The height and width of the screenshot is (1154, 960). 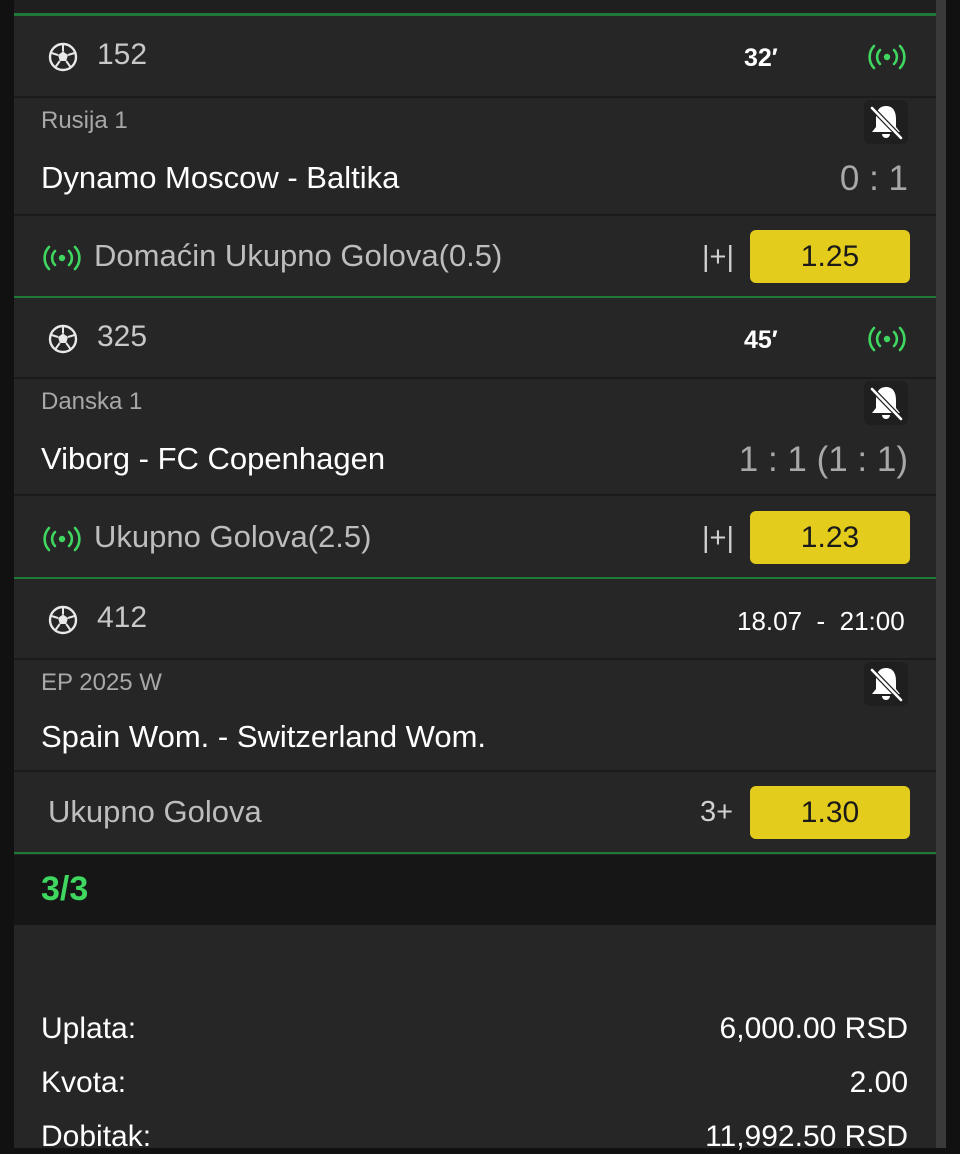 What do you see at coordinates (65, 889) in the screenshot?
I see `matches-count: 3/3` at bounding box center [65, 889].